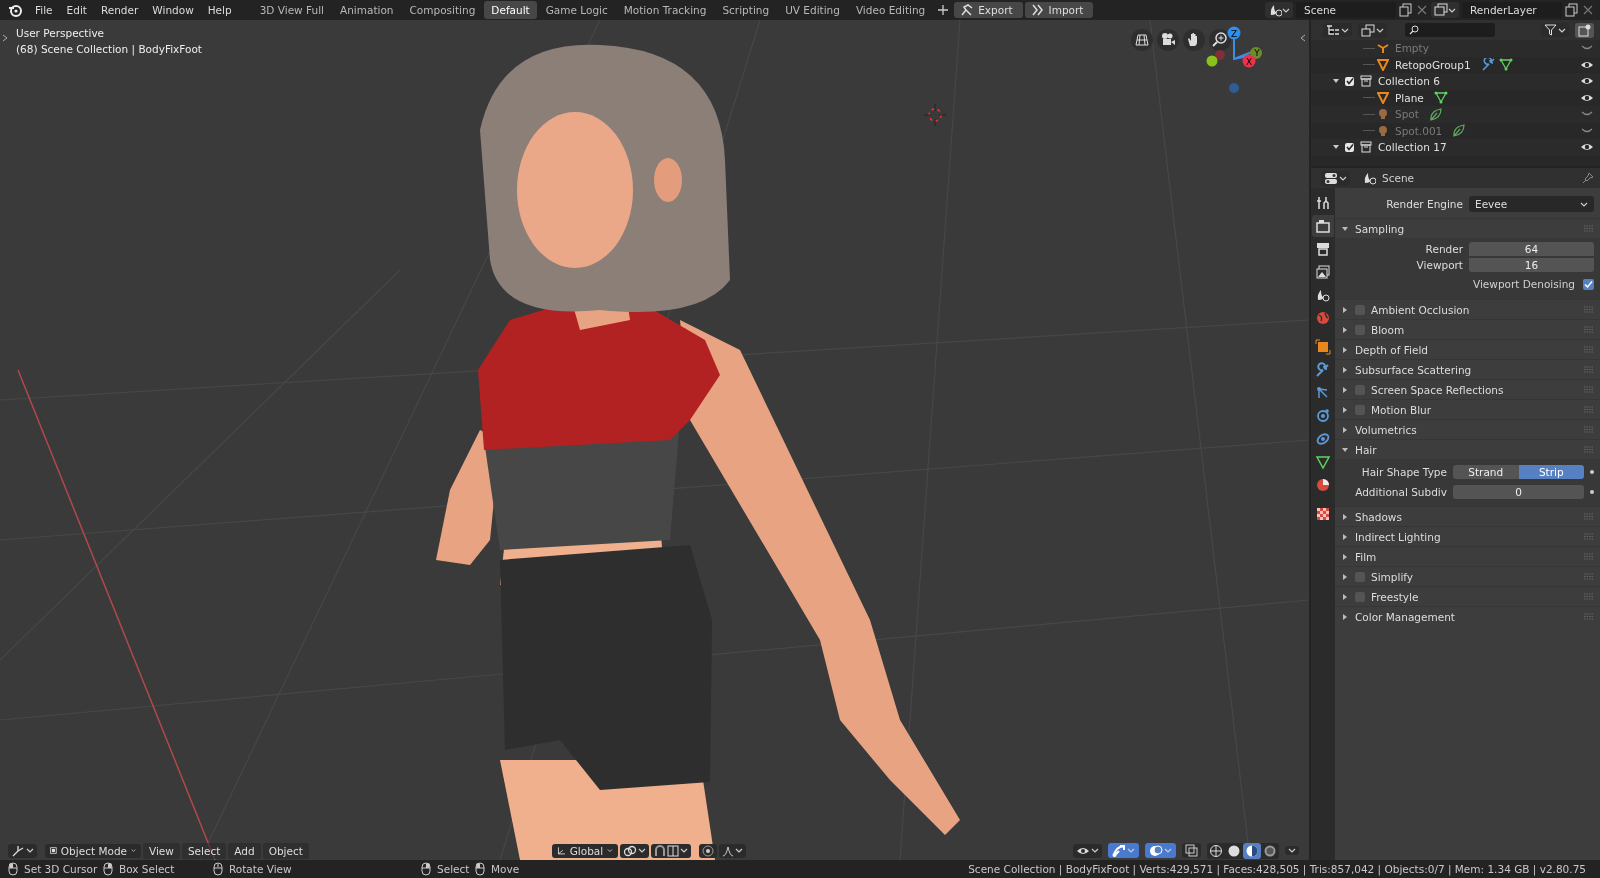  I want to click on panel-header: Ambient Occlusion, so click(1420, 309).